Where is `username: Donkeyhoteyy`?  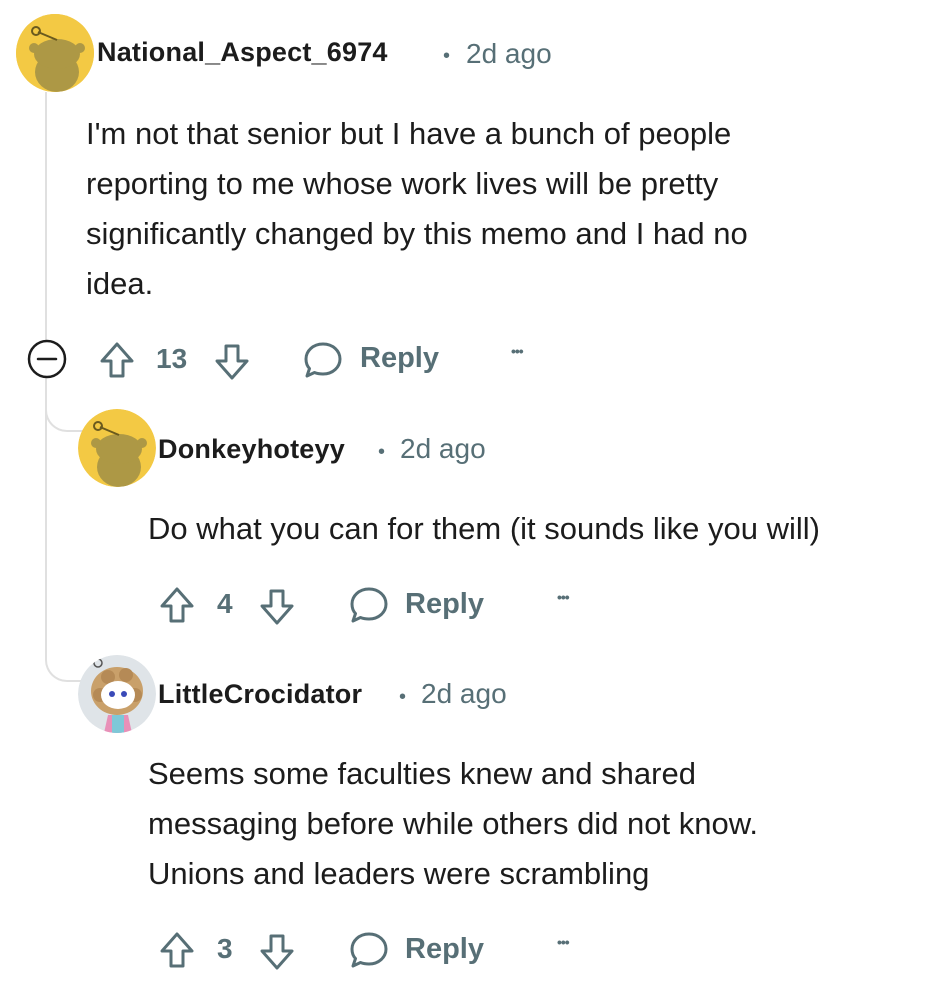
username: Donkeyhoteyy is located at coordinates (251, 449).